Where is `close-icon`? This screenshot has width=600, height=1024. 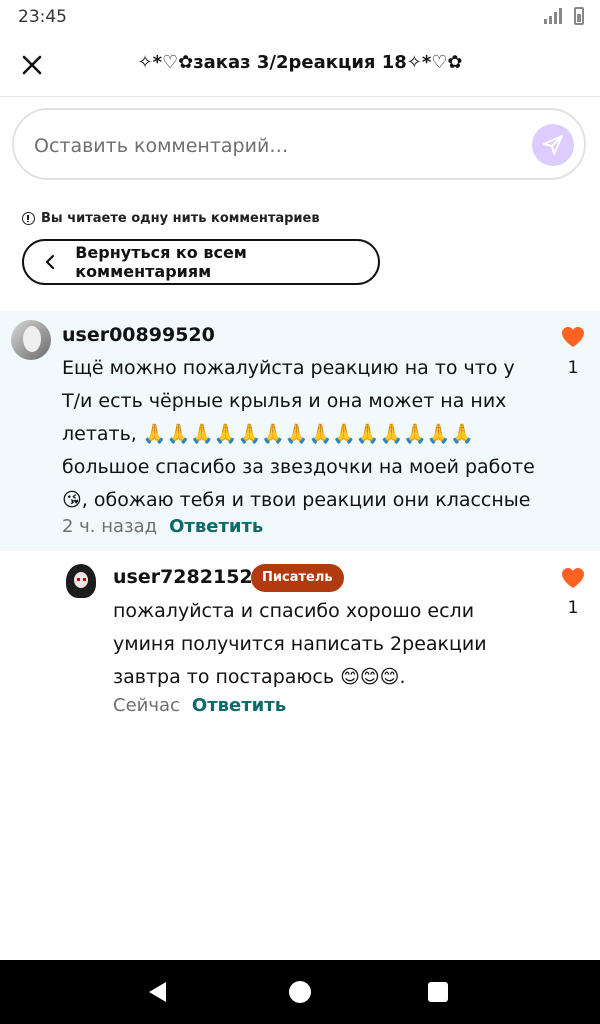 close-icon is located at coordinates (32, 65).